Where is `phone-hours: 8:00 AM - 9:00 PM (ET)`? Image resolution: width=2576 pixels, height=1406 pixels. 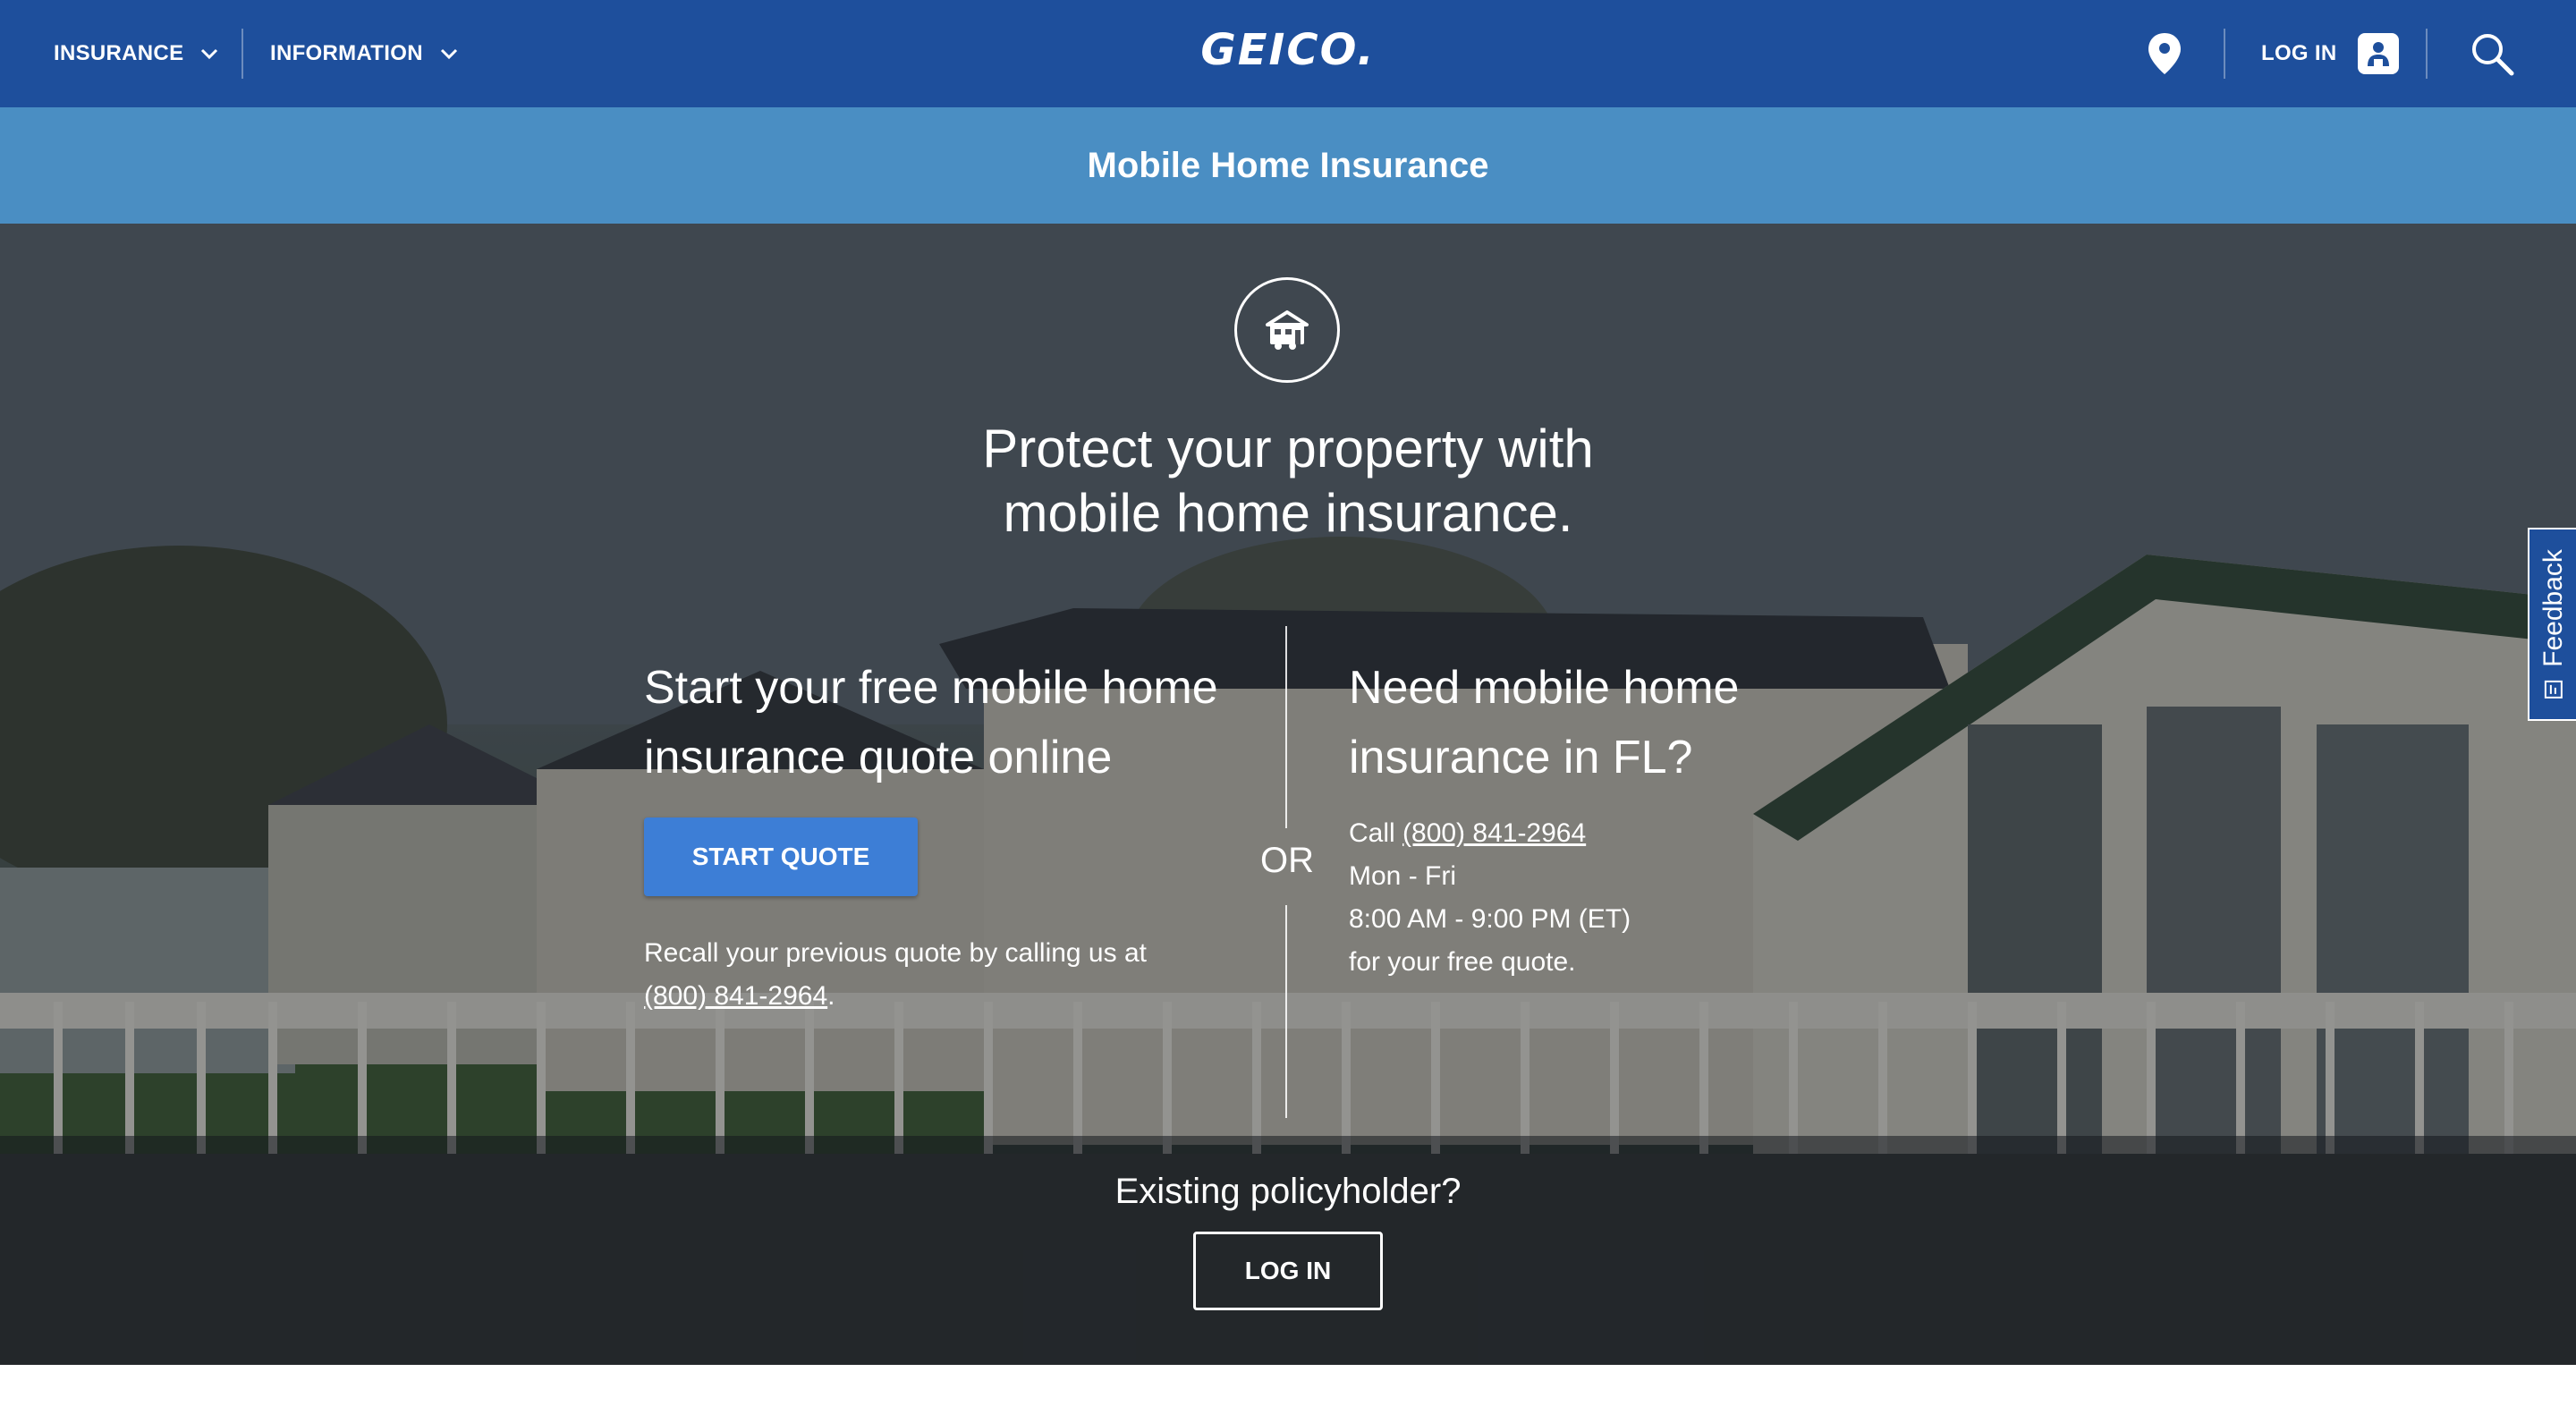
phone-hours: 8:00 AM - 9:00 PM (ET) is located at coordinates (1490, 919).